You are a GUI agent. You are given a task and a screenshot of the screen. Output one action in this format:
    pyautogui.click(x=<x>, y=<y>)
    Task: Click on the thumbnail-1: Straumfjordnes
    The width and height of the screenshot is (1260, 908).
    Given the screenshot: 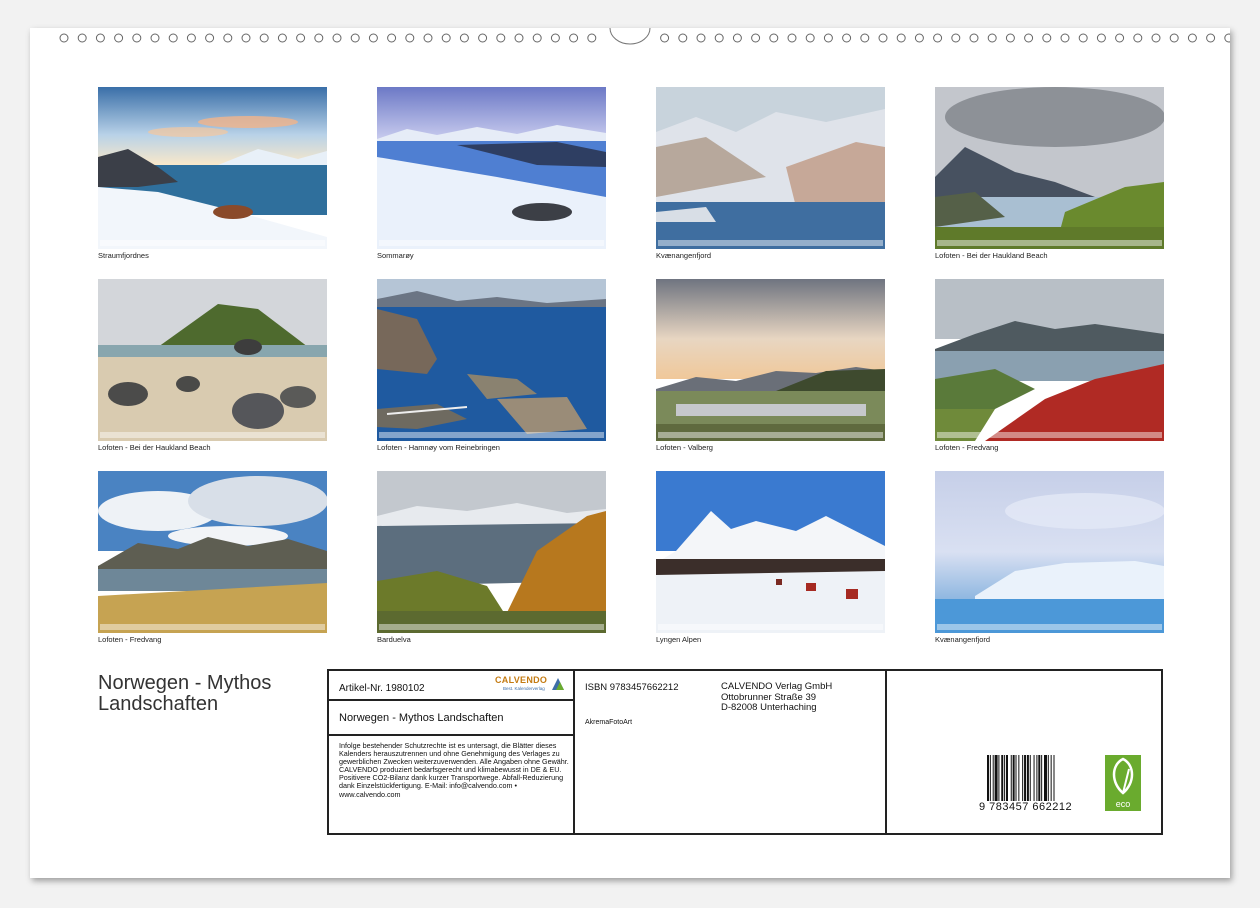 What is the action you would take?
    pyautogui.click(x=212, y=173)
    